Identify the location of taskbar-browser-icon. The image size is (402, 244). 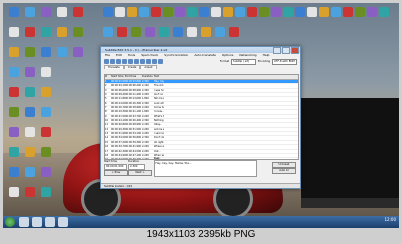
(37, 222).